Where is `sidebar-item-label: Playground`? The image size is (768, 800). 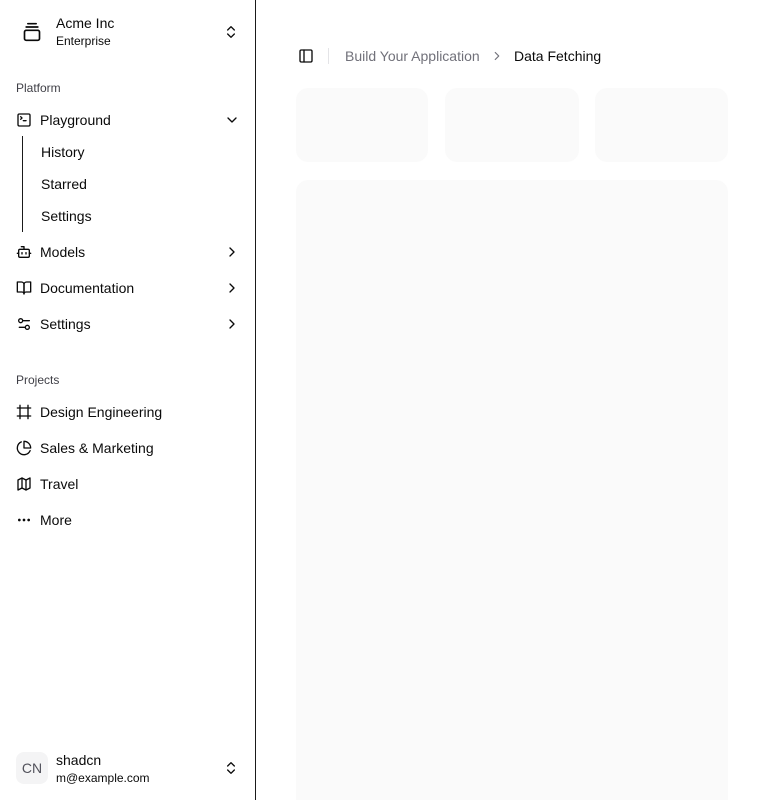 sidebar-item-label: Playground is located at coordinates (75, 120).